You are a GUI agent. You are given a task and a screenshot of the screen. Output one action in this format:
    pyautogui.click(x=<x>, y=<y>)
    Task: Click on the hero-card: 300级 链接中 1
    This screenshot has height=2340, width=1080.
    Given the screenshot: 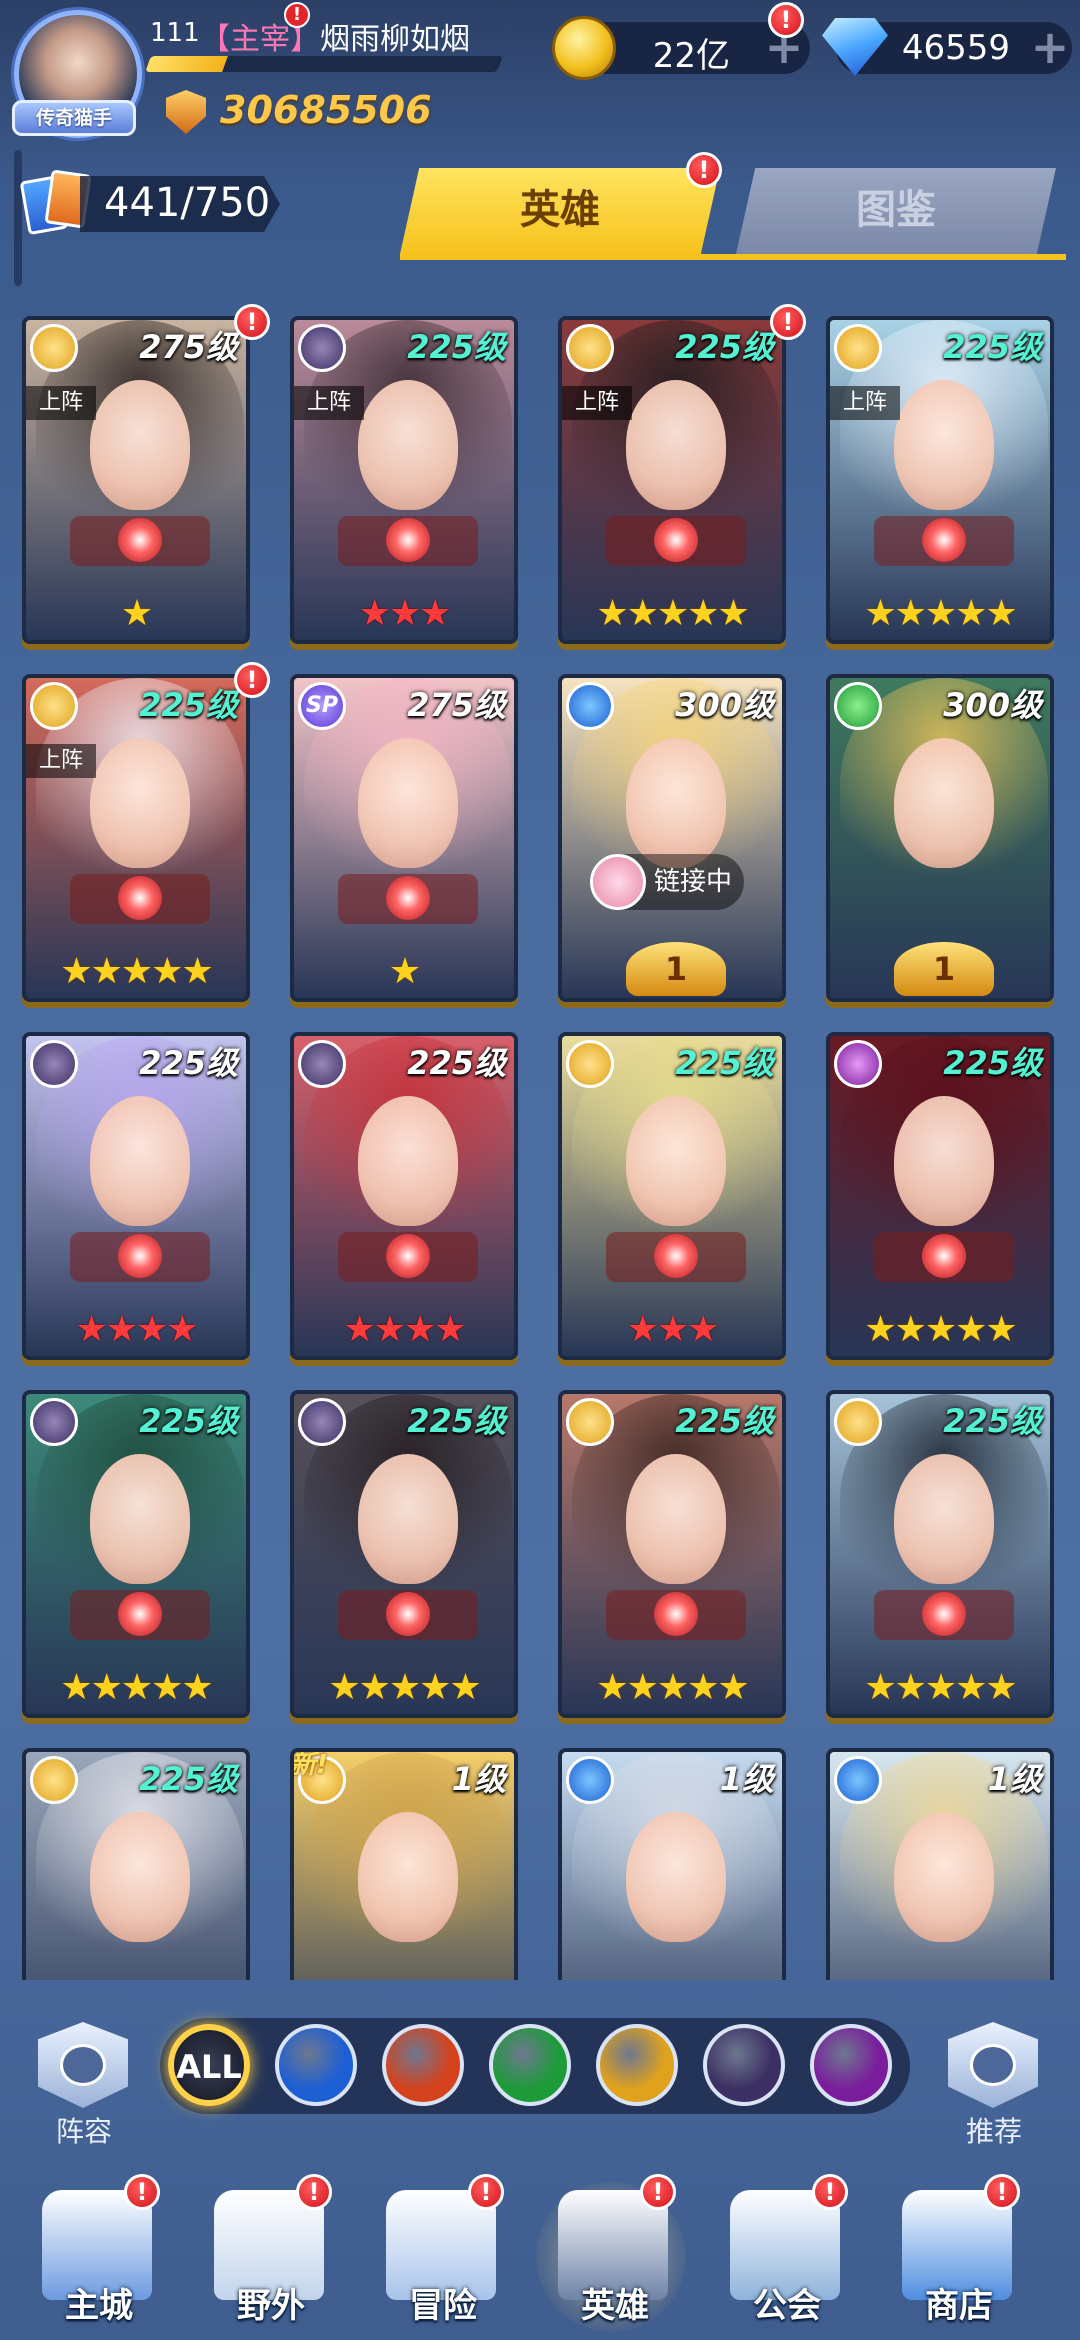 What is the action you would take?
    pyautogui.click(x=672, y=838)
    